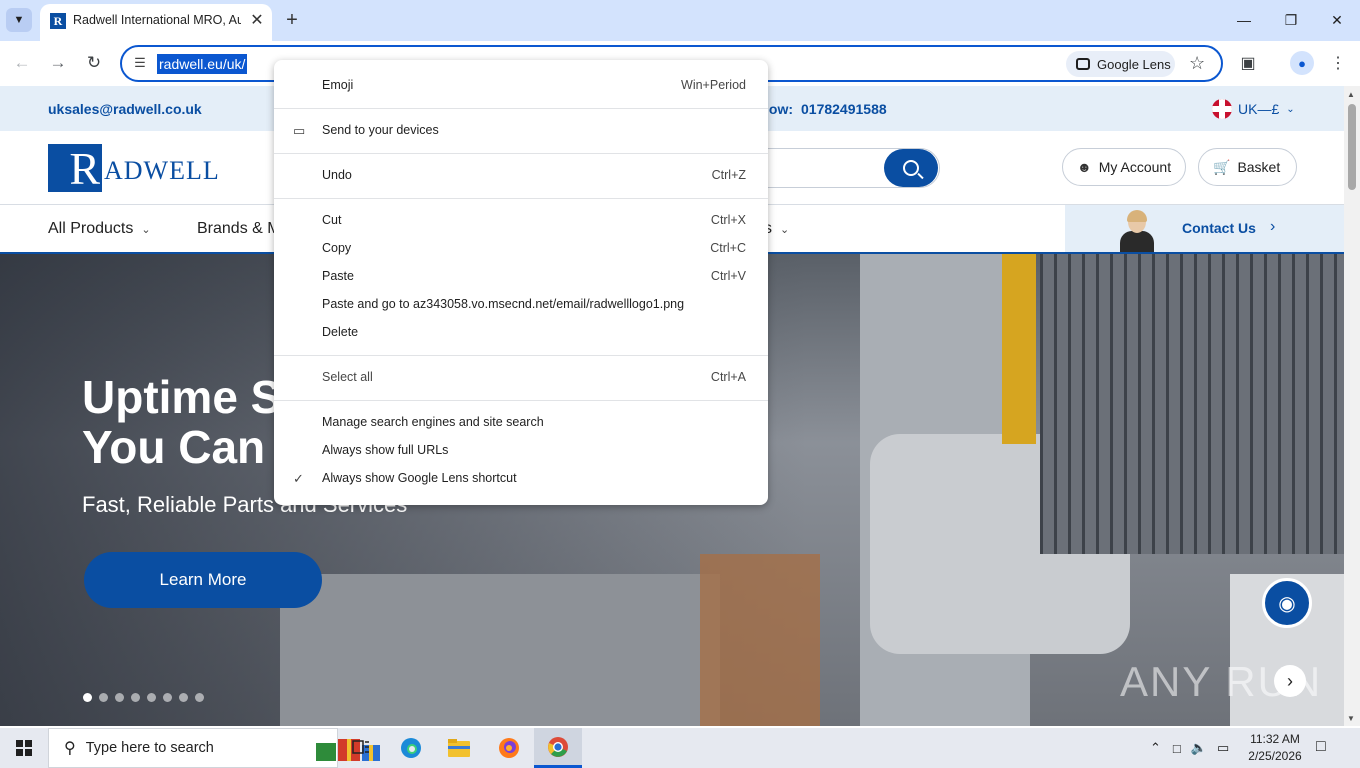 The width and height of the screenshot is (1360, 768). I want to click on cart-icon: 🛒, so click(1222, 166).